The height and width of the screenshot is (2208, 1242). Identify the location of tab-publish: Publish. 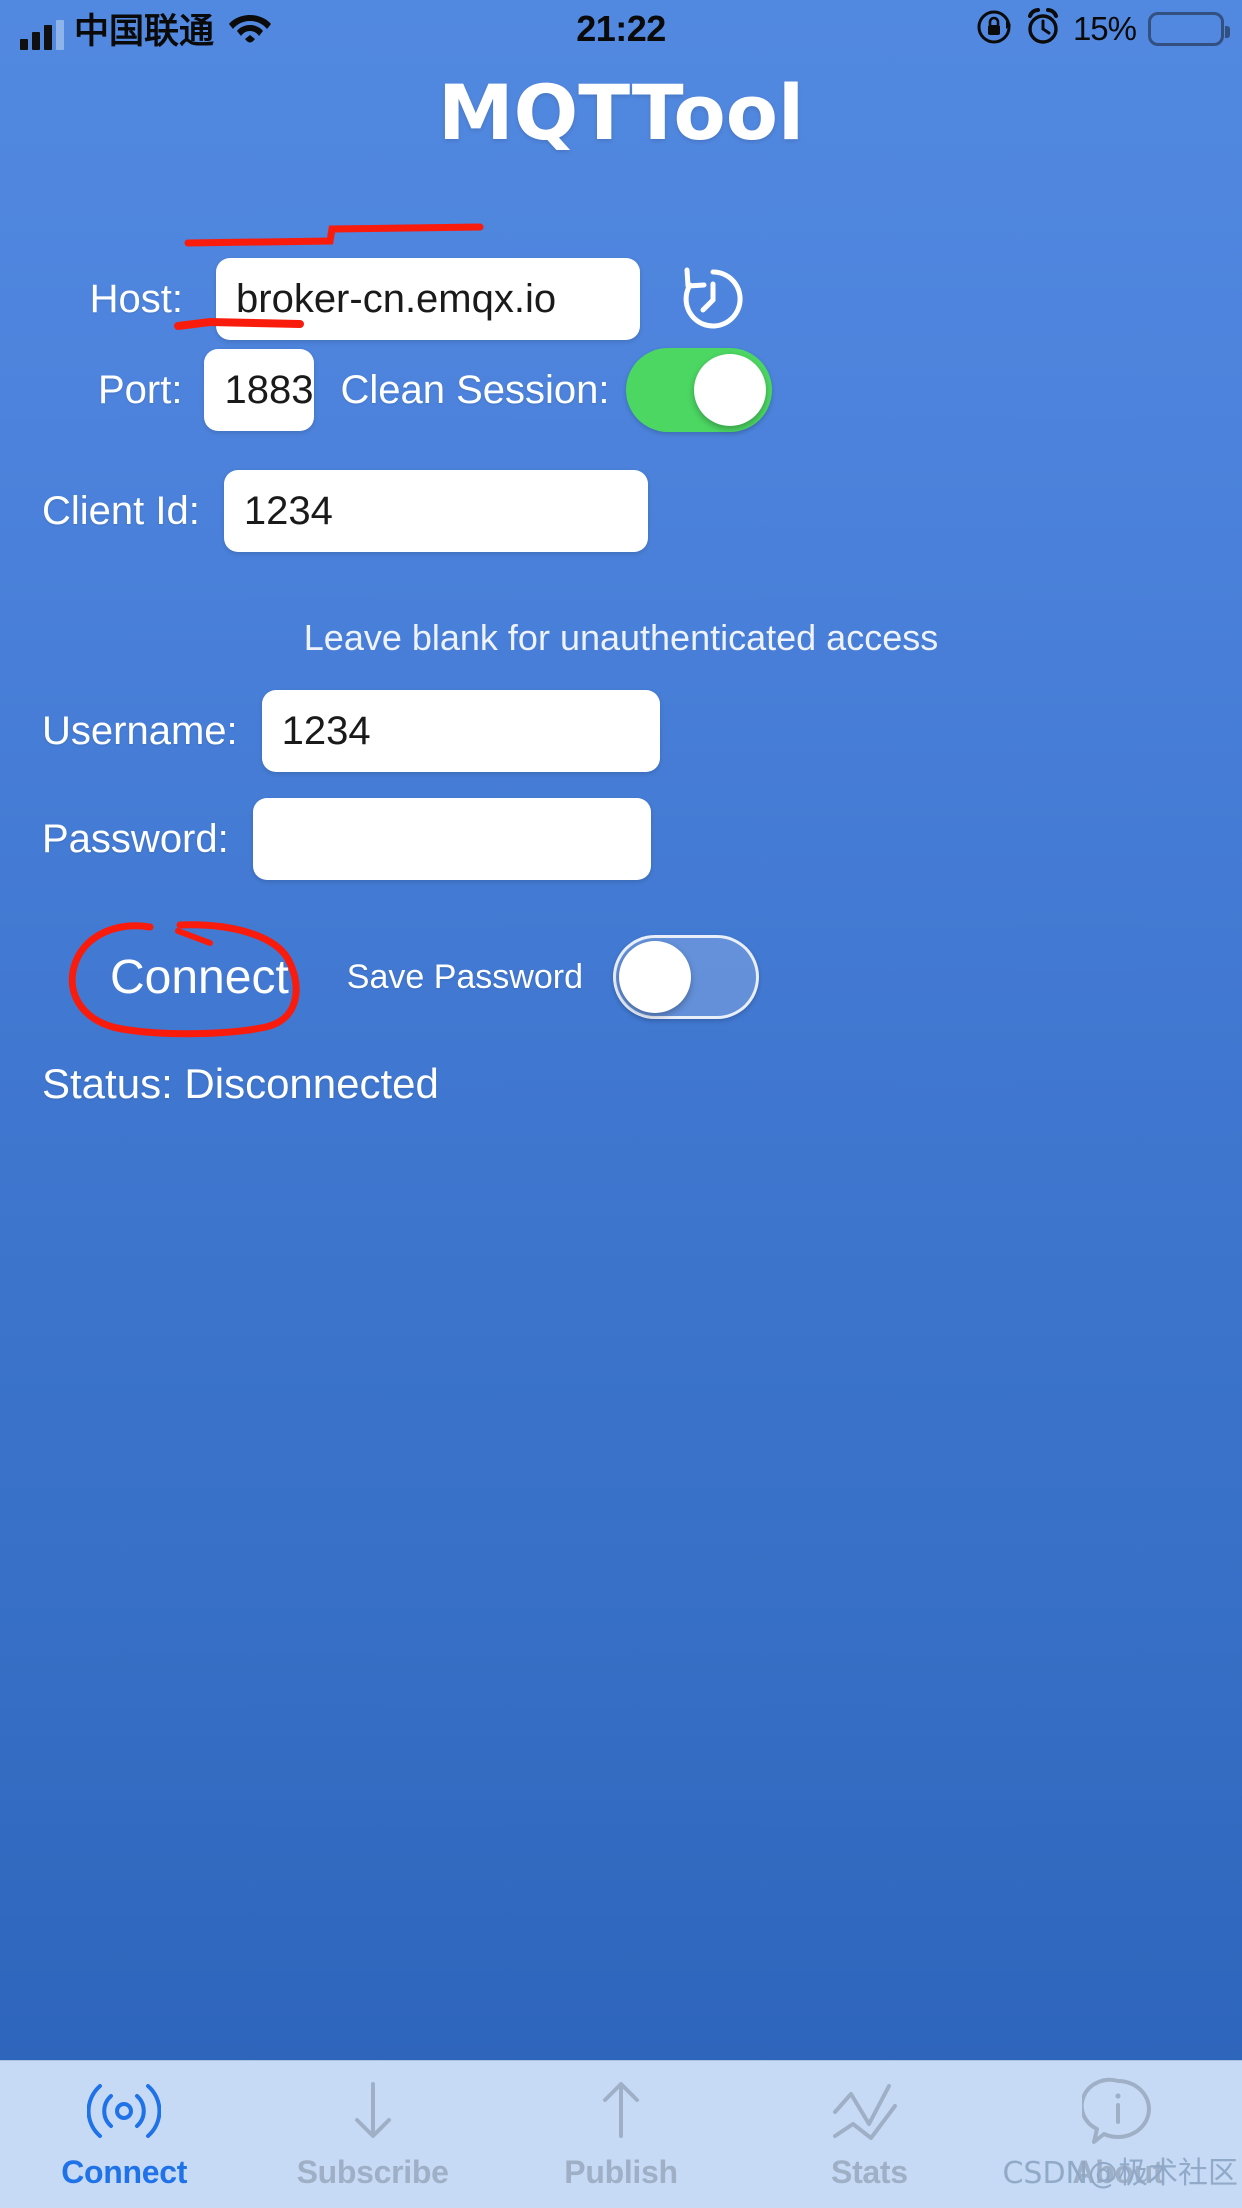
(621, 2134).